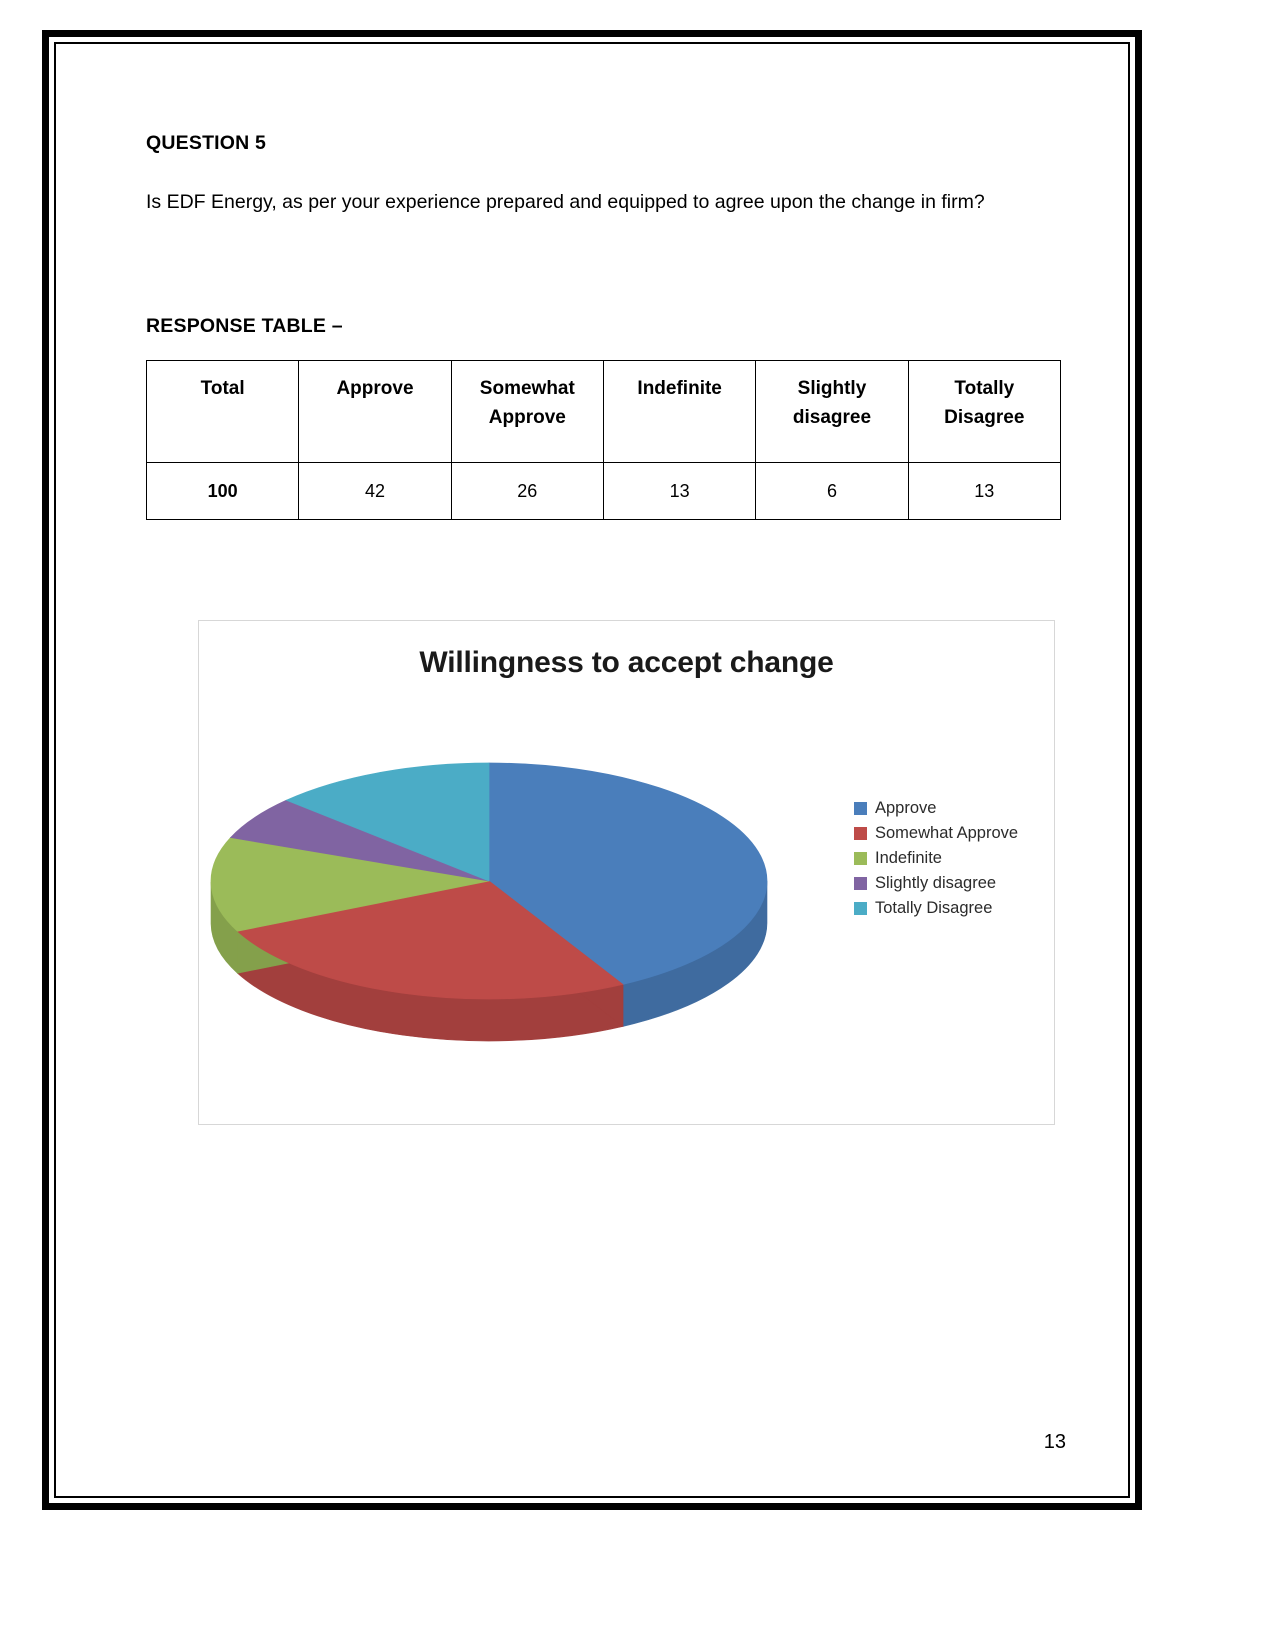 This screenshot has width=1275, height=1651. I want to click on table-header-approve: Approve, so click(375, 412).